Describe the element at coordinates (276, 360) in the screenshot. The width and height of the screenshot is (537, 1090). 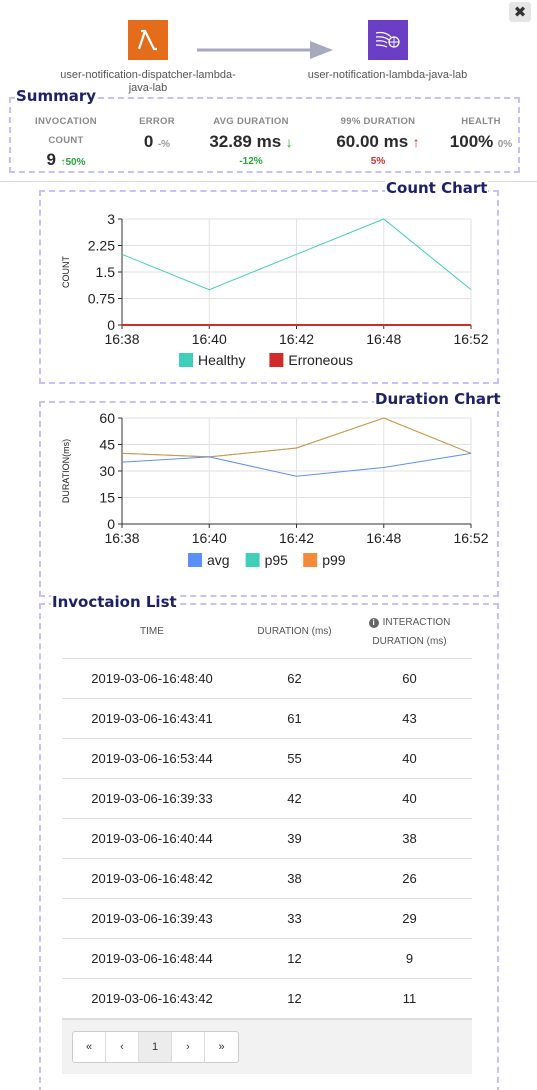
I see `legend-swatch-erroneous` at that location.